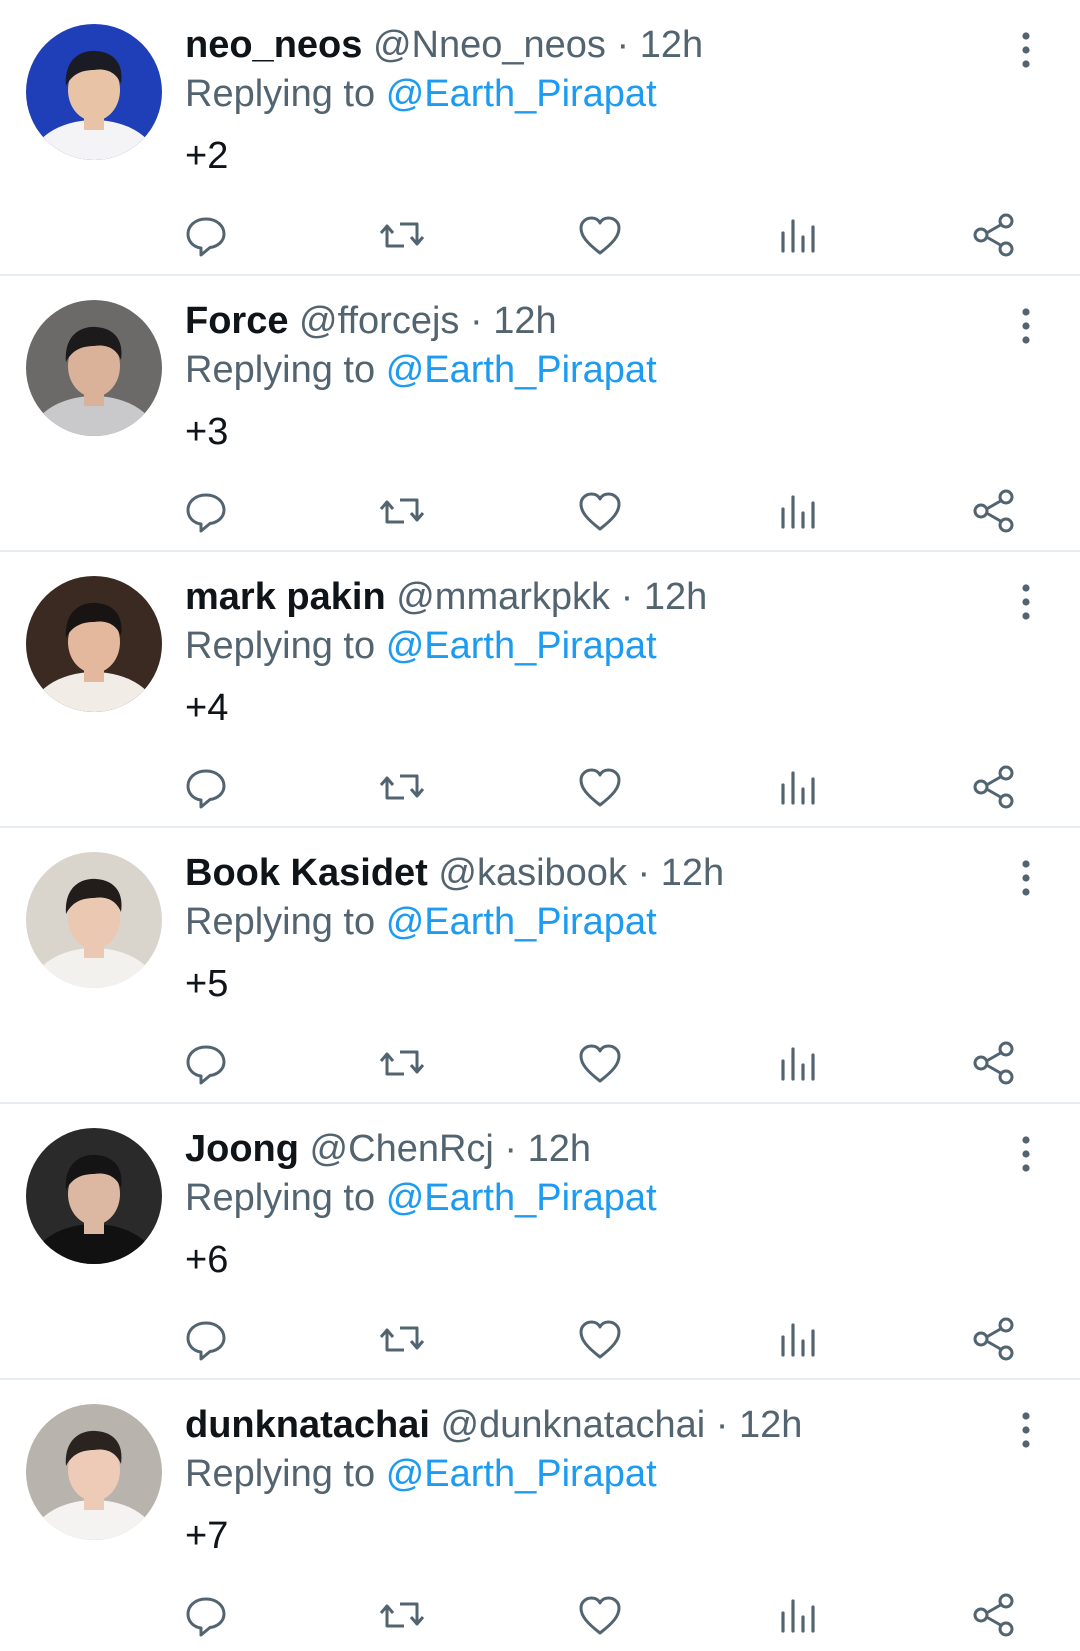 The width and height of the screenshot is (1080, 1651). What do you see at coordinates (207, 432) in the screenshot?
I see `tweet-text: +3` at bounding box center [207, 432].